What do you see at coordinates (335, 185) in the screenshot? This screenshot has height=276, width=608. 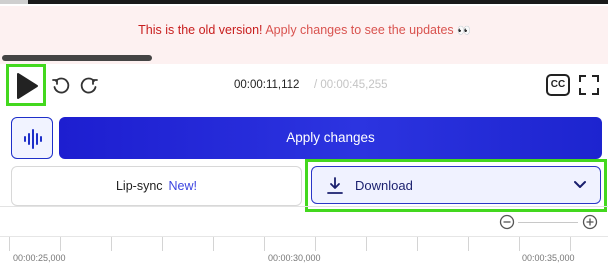 I see `download-icon` at bounding box center [335, 185].